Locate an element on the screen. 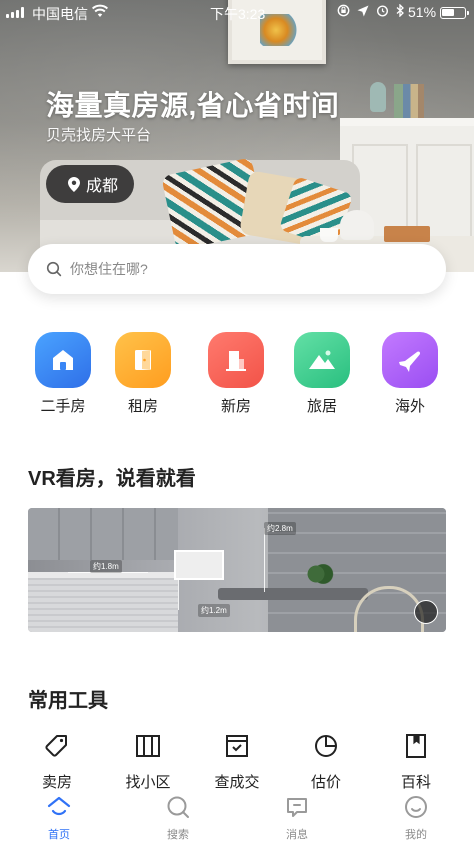 The image size is (474, 842). tools-section-title: 常用工具 is located at coordinates (68, 701).